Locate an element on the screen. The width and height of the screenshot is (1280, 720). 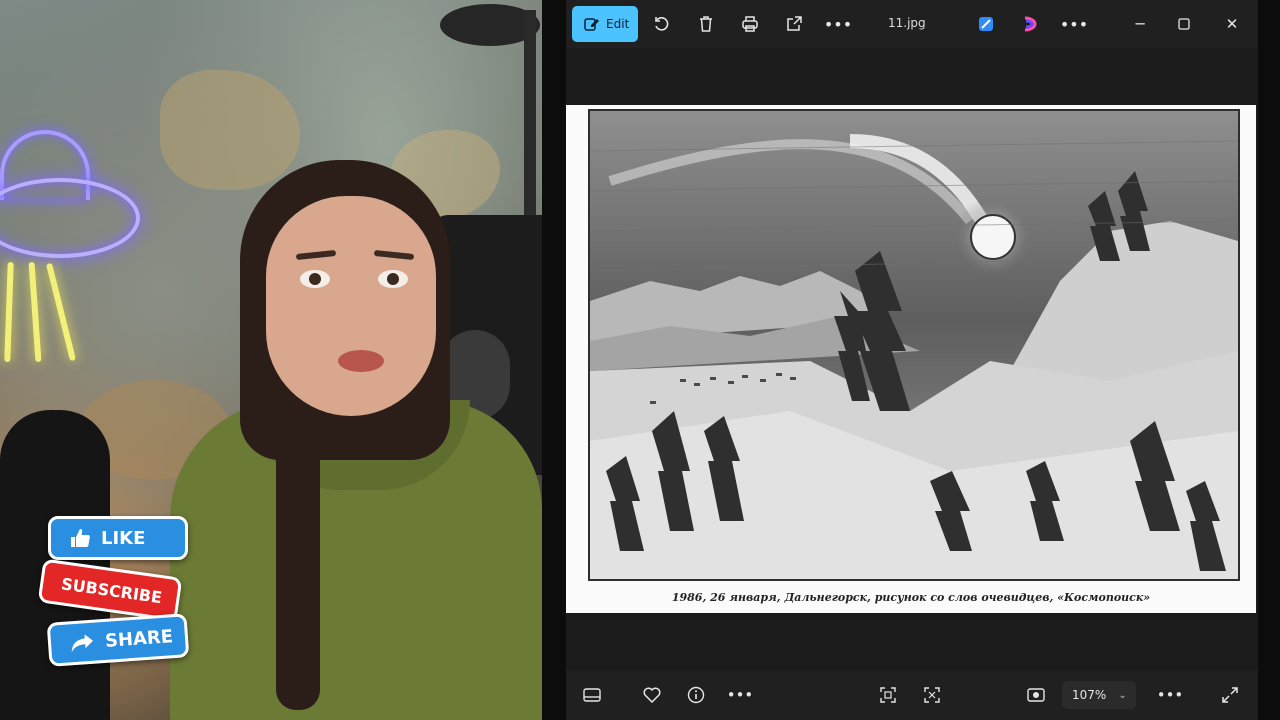
print-icon is located at coordinates (750, 24).